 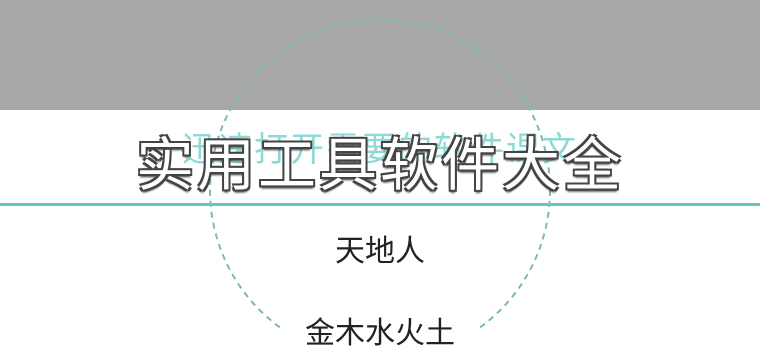 I want to click on page-title: 实用工具软件大全, so click(x=379, y=165).